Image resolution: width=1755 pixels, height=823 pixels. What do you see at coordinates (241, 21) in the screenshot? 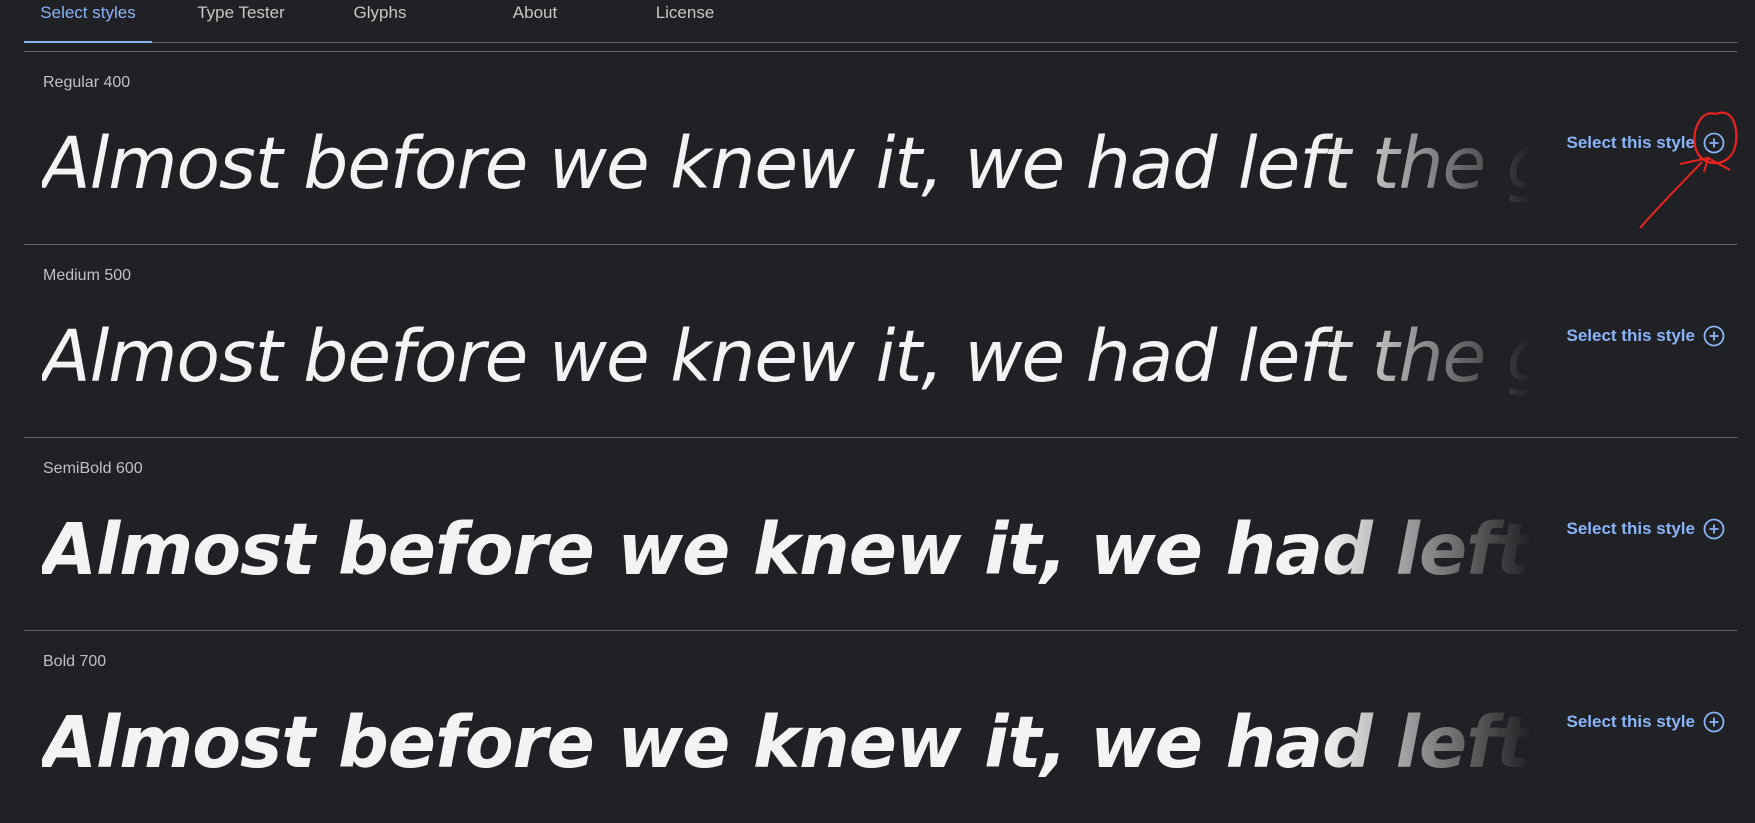
I see `tab-type-tester: Type Tester` at bounding box center [241, 21].